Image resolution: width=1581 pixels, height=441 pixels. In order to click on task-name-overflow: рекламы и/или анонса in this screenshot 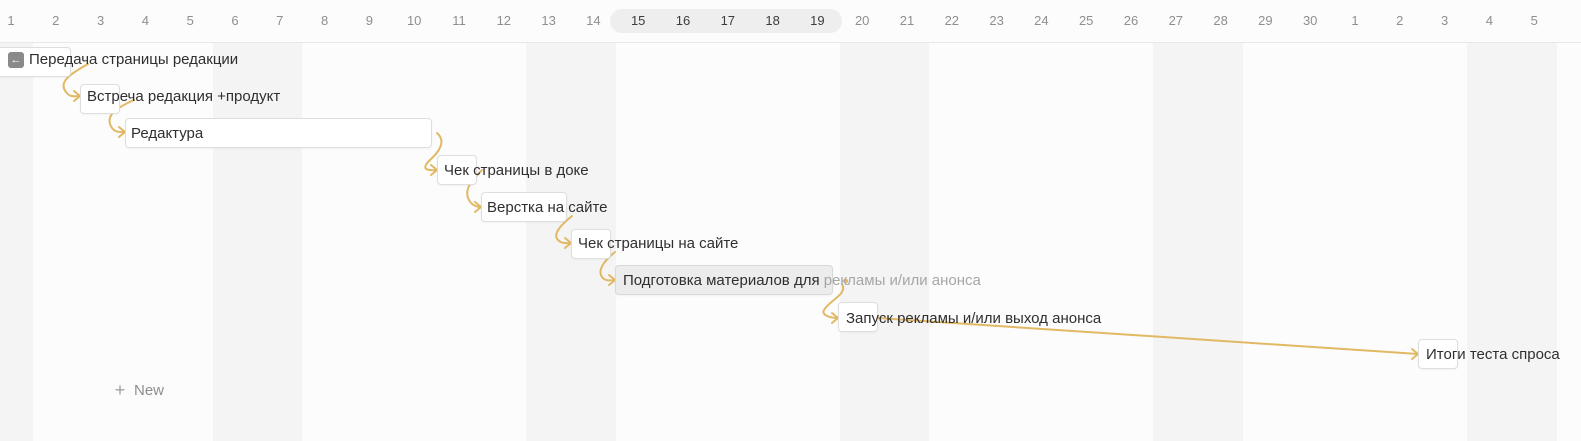, I will do `click(902, 280)`.